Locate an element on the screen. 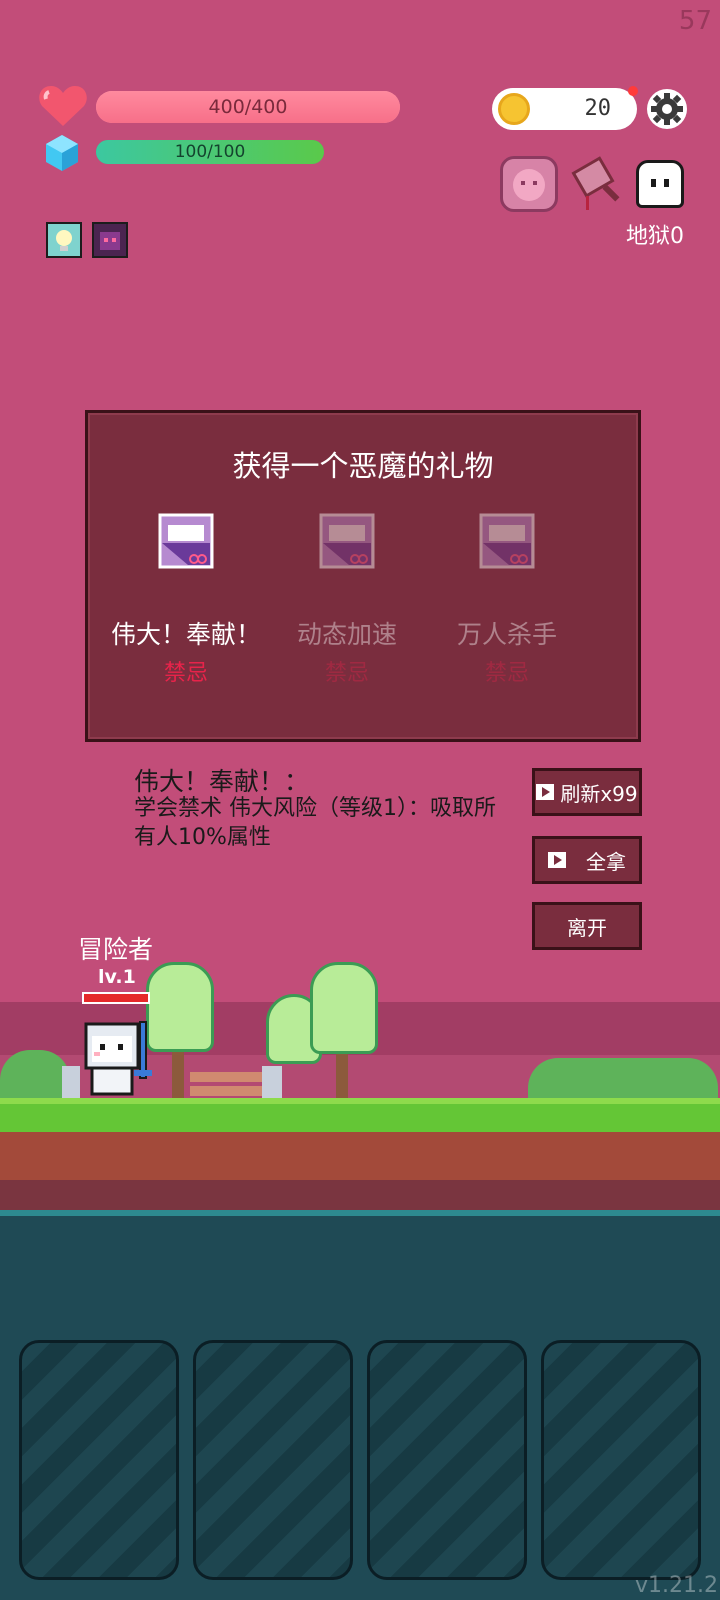 Image resolution: width=720 pixels, height=1600 pixels. knight-cat-hero is located at coordinates (119, 1058).